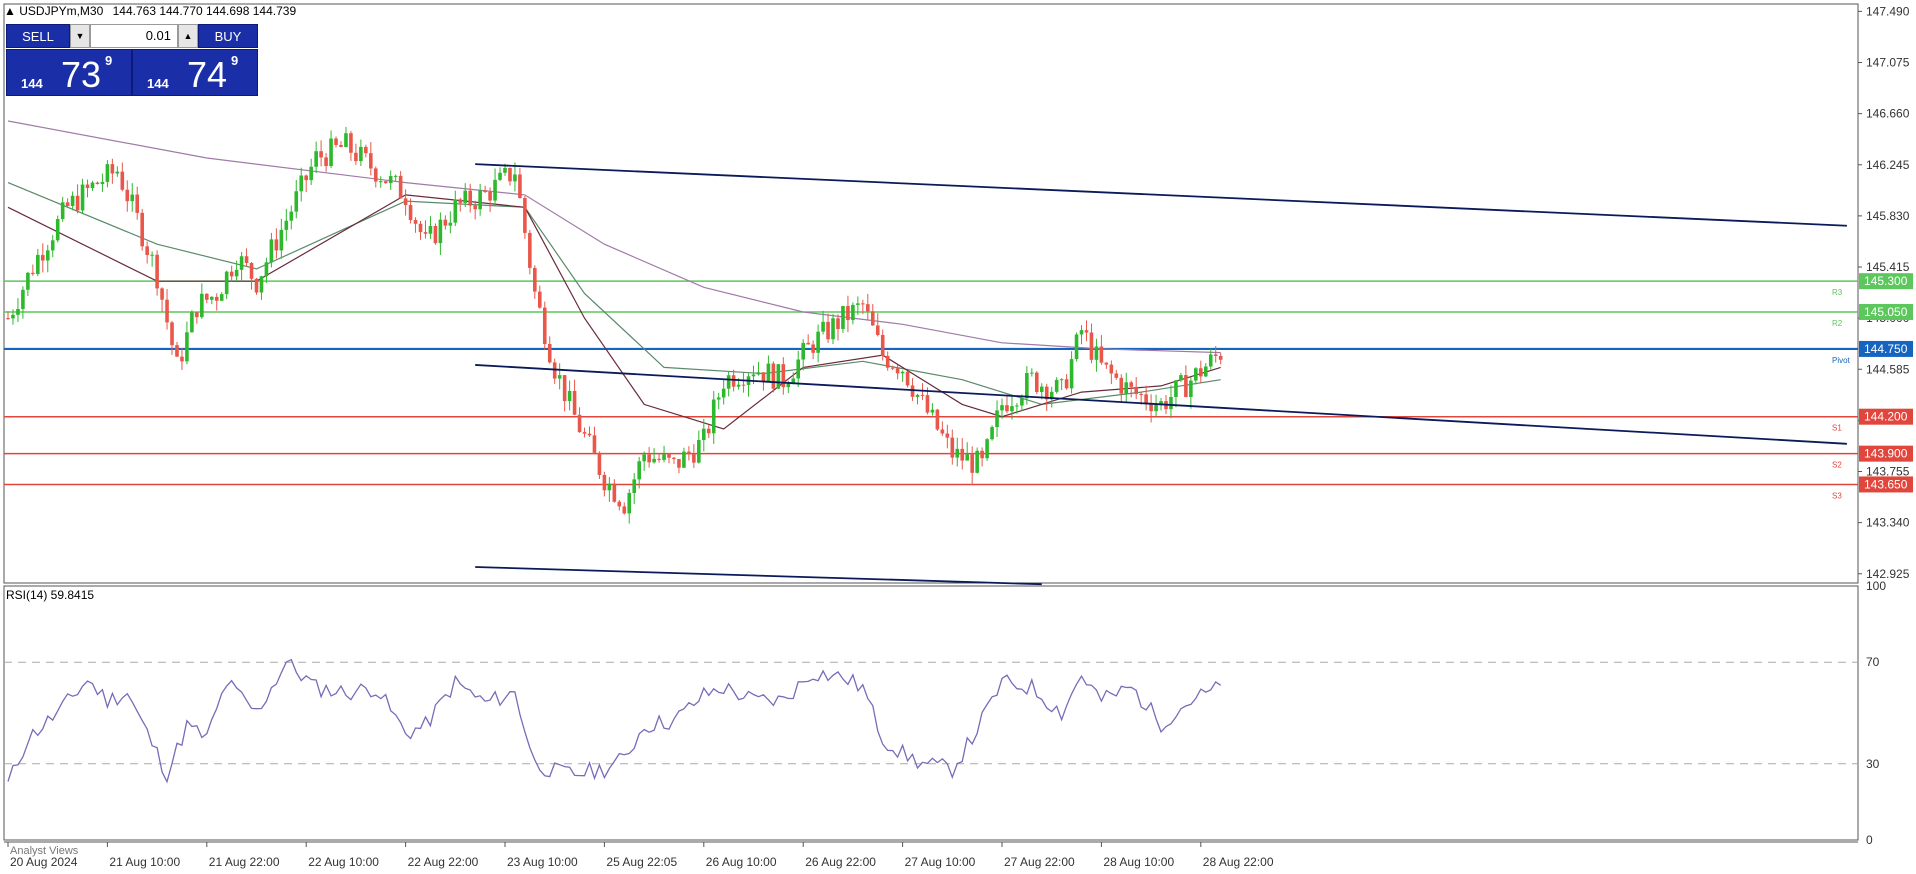 This screenshot has width=1916, height=874. Describe the element at coordinates (32, 83) in the screenshot. I see `sell-quote-big: 144` at that location.